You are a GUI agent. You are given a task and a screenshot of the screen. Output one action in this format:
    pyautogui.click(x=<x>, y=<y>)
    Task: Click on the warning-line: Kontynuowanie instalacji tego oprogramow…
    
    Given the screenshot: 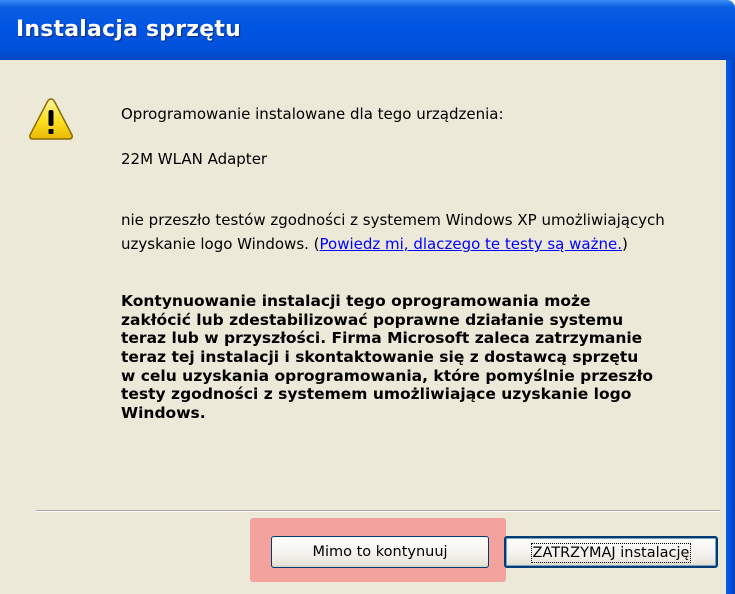 What is the action you would take?
    pyautogui.click(x=356, y=301)
    